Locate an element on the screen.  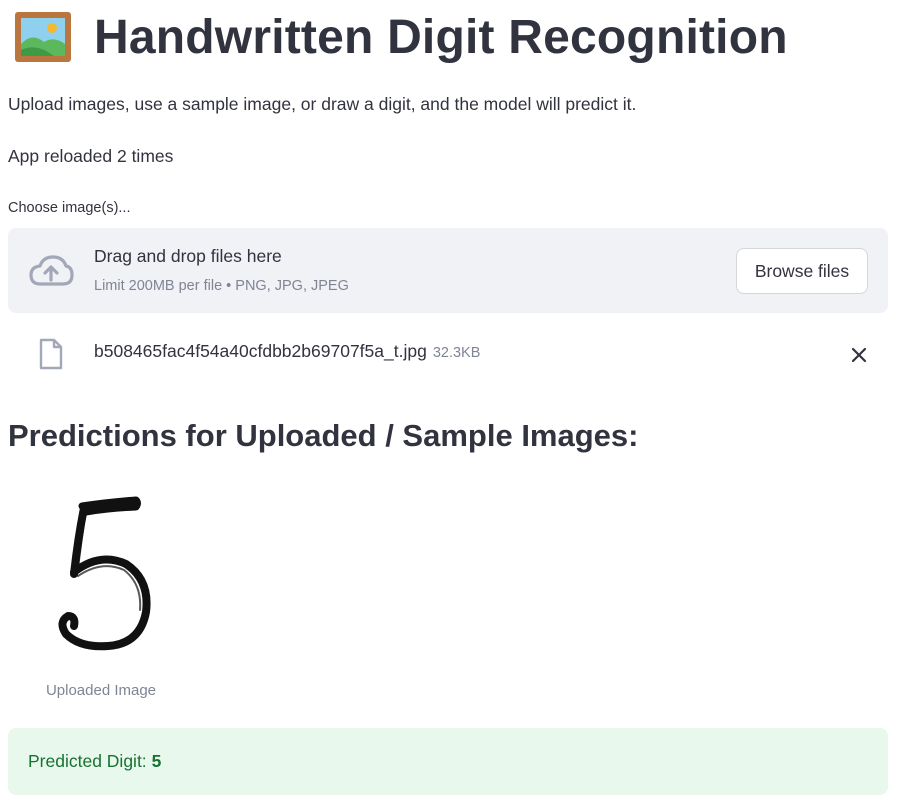
close-icon is located at coordinates (859, 355).